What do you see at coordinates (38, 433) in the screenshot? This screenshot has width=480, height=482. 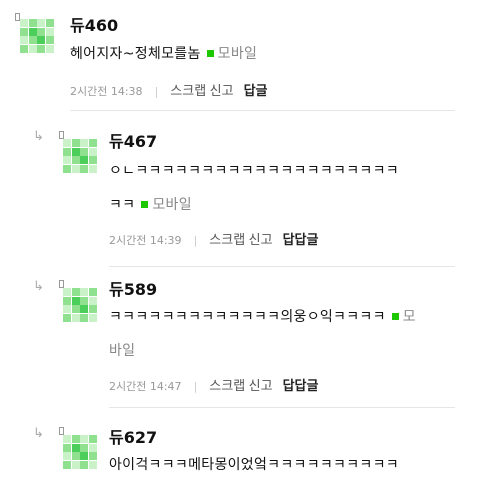 I see `reply-arrow-icon: ↳` at bounding box center [38, 433].